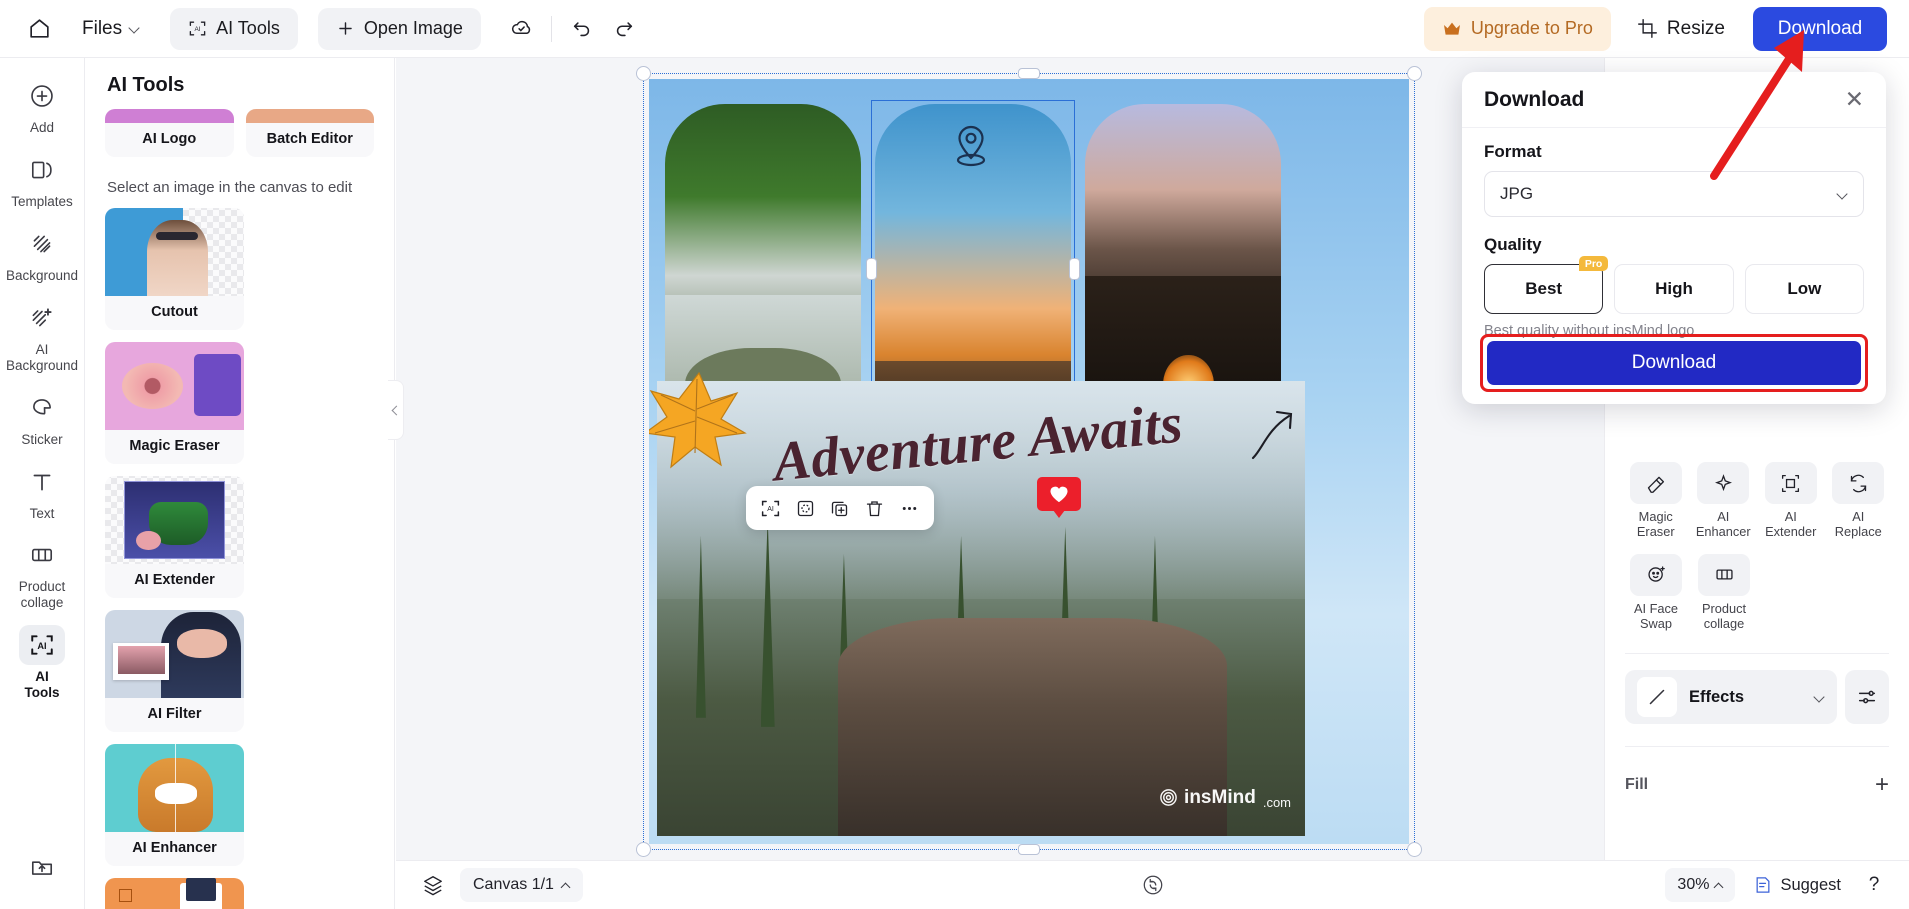 The height and width of the screenshot is (909, 1909). I want to click on layers-icon, so click(433, 885).